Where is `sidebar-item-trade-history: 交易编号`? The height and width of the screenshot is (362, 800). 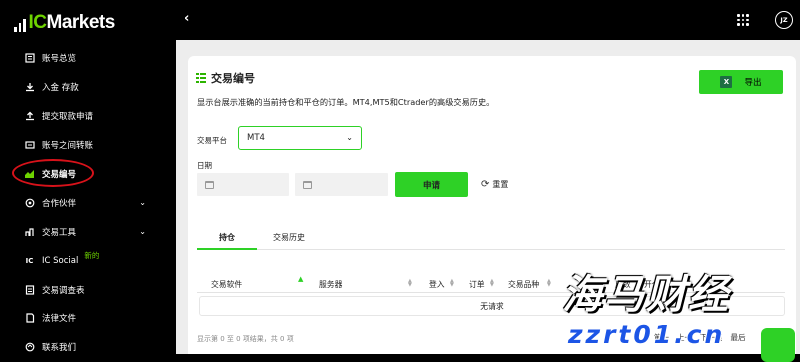
sidebar-item-trade-history: 交易编号 is located at coordinates (88, 174).